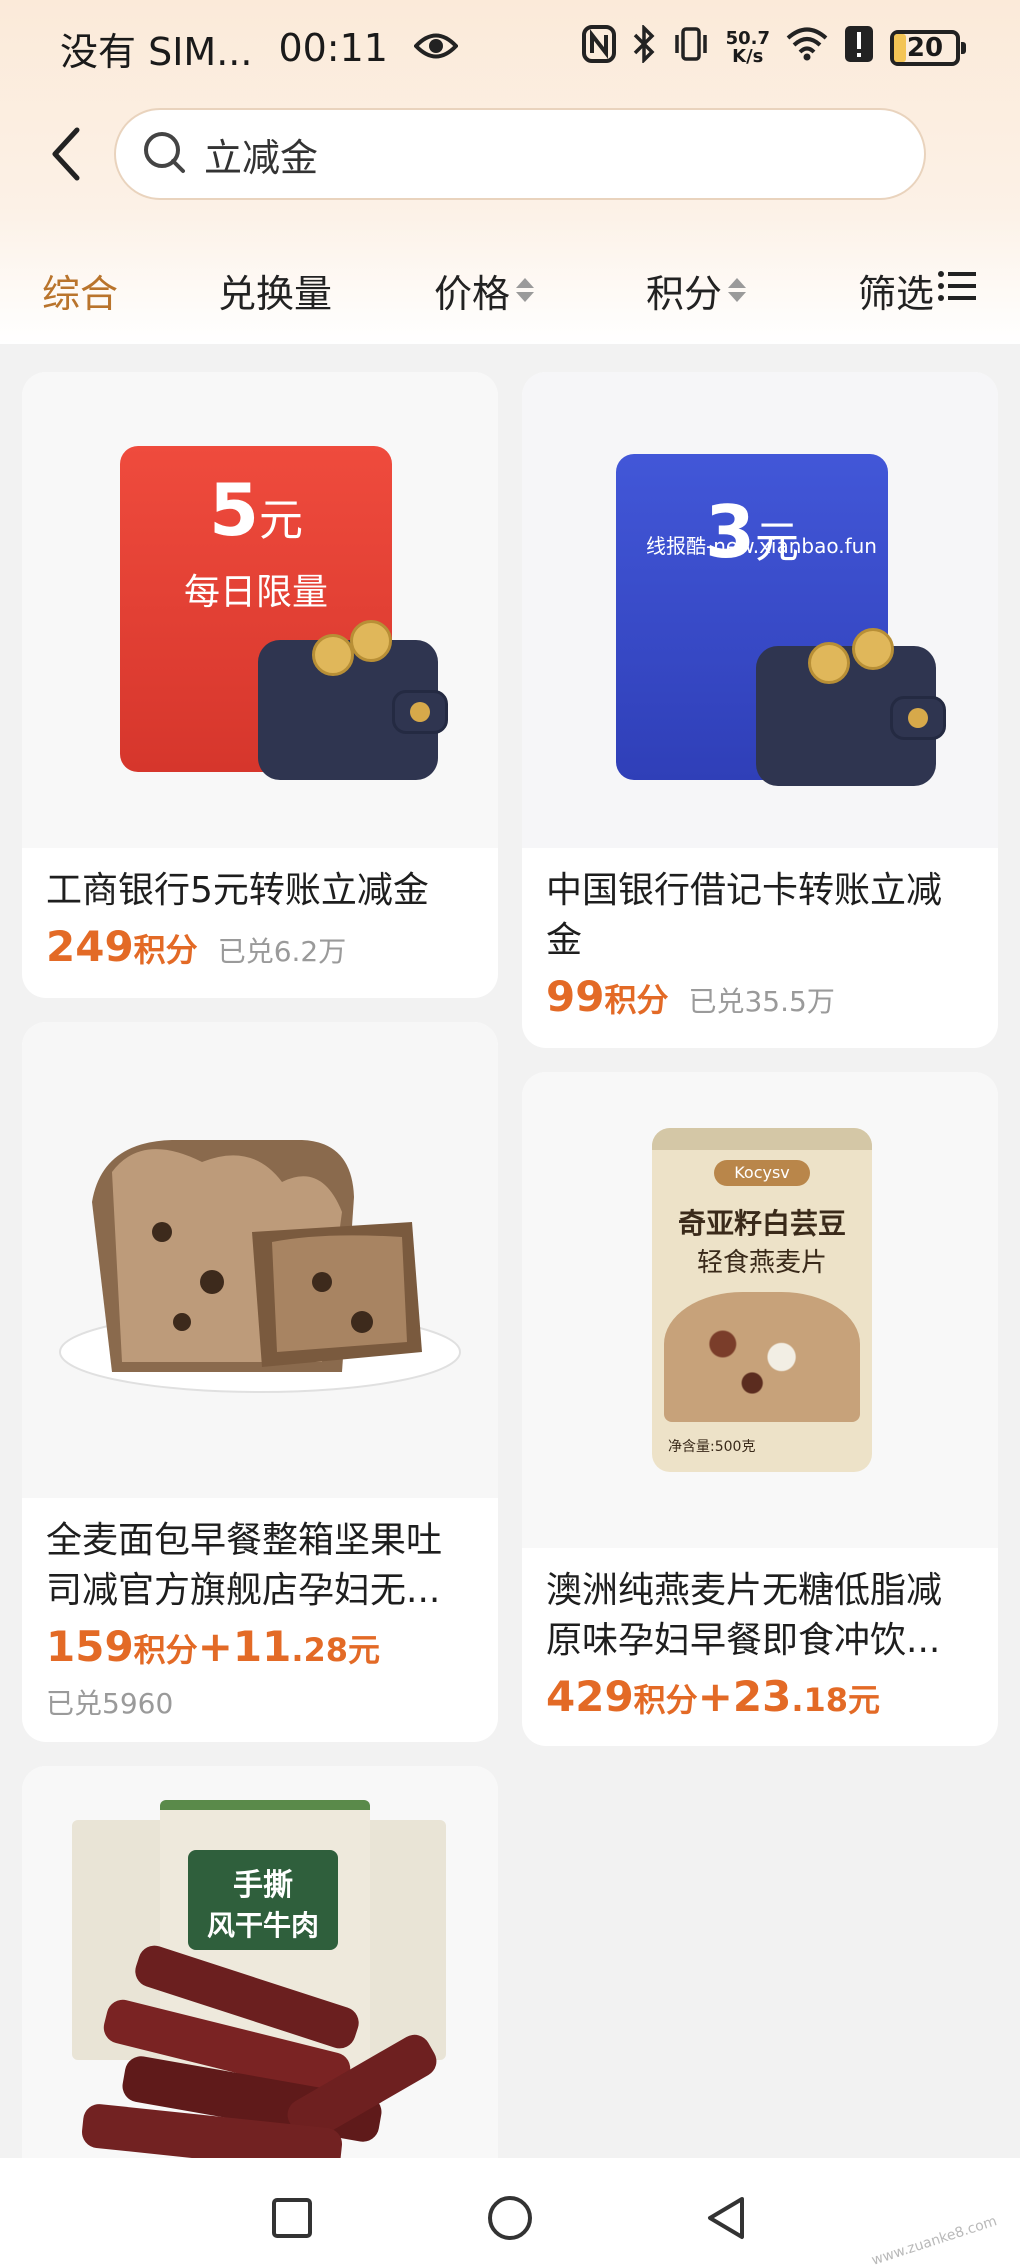 The height and width of the screenshot is (2267, 1020). Describe the element at coordinates (275, 293) in the screenshot. I see `tab-label: 兑换量` at that location.